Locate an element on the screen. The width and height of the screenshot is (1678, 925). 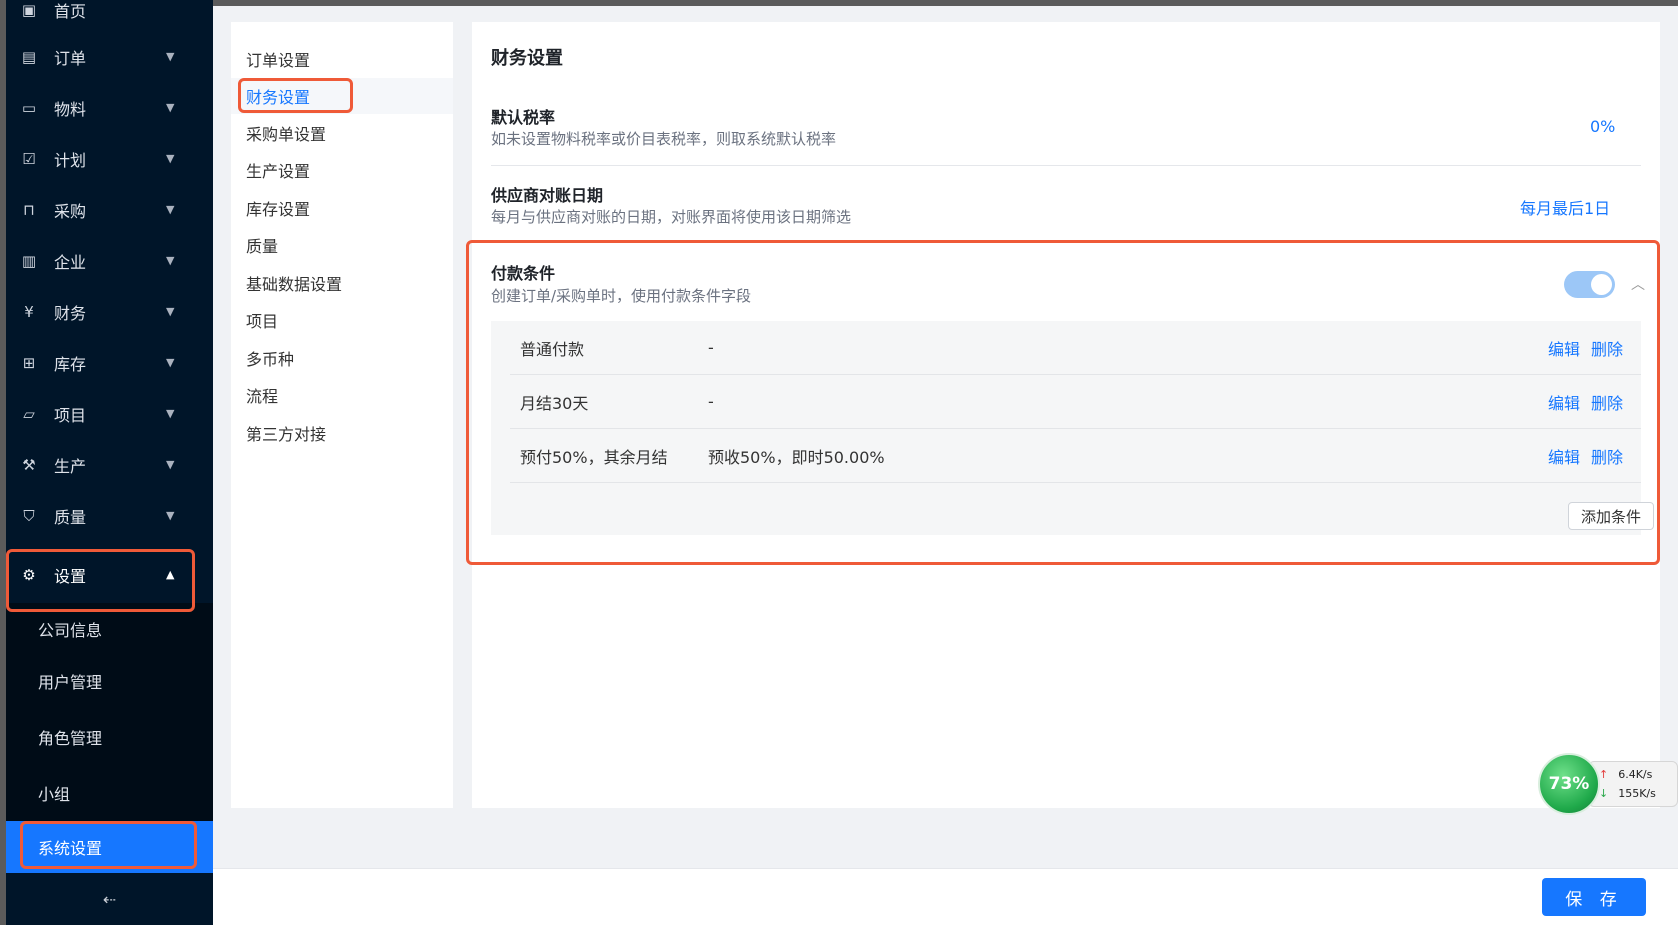
add-condition-button: 添加条件 is located at coordinates (1611, 516).